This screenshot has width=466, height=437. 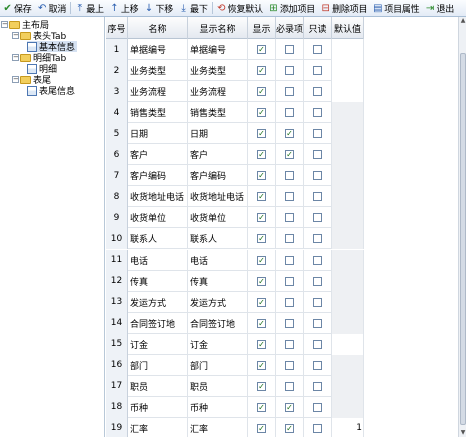 What do you see at coordinates (52, 8) in the screenshot?
I see `cancel-button: ↶ 取消` at bounding box center [52, 8].